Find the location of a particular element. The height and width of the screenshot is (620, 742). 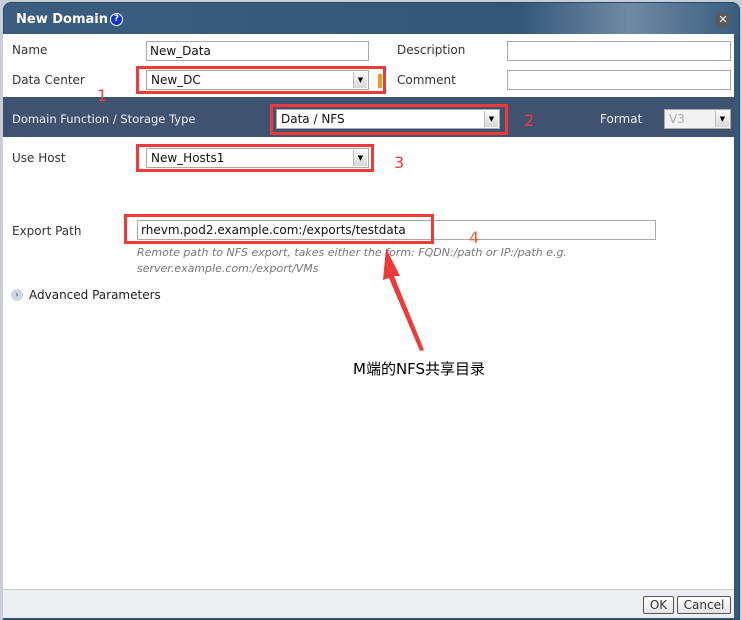

annotation-arrow is located at coordinates (403, 299).